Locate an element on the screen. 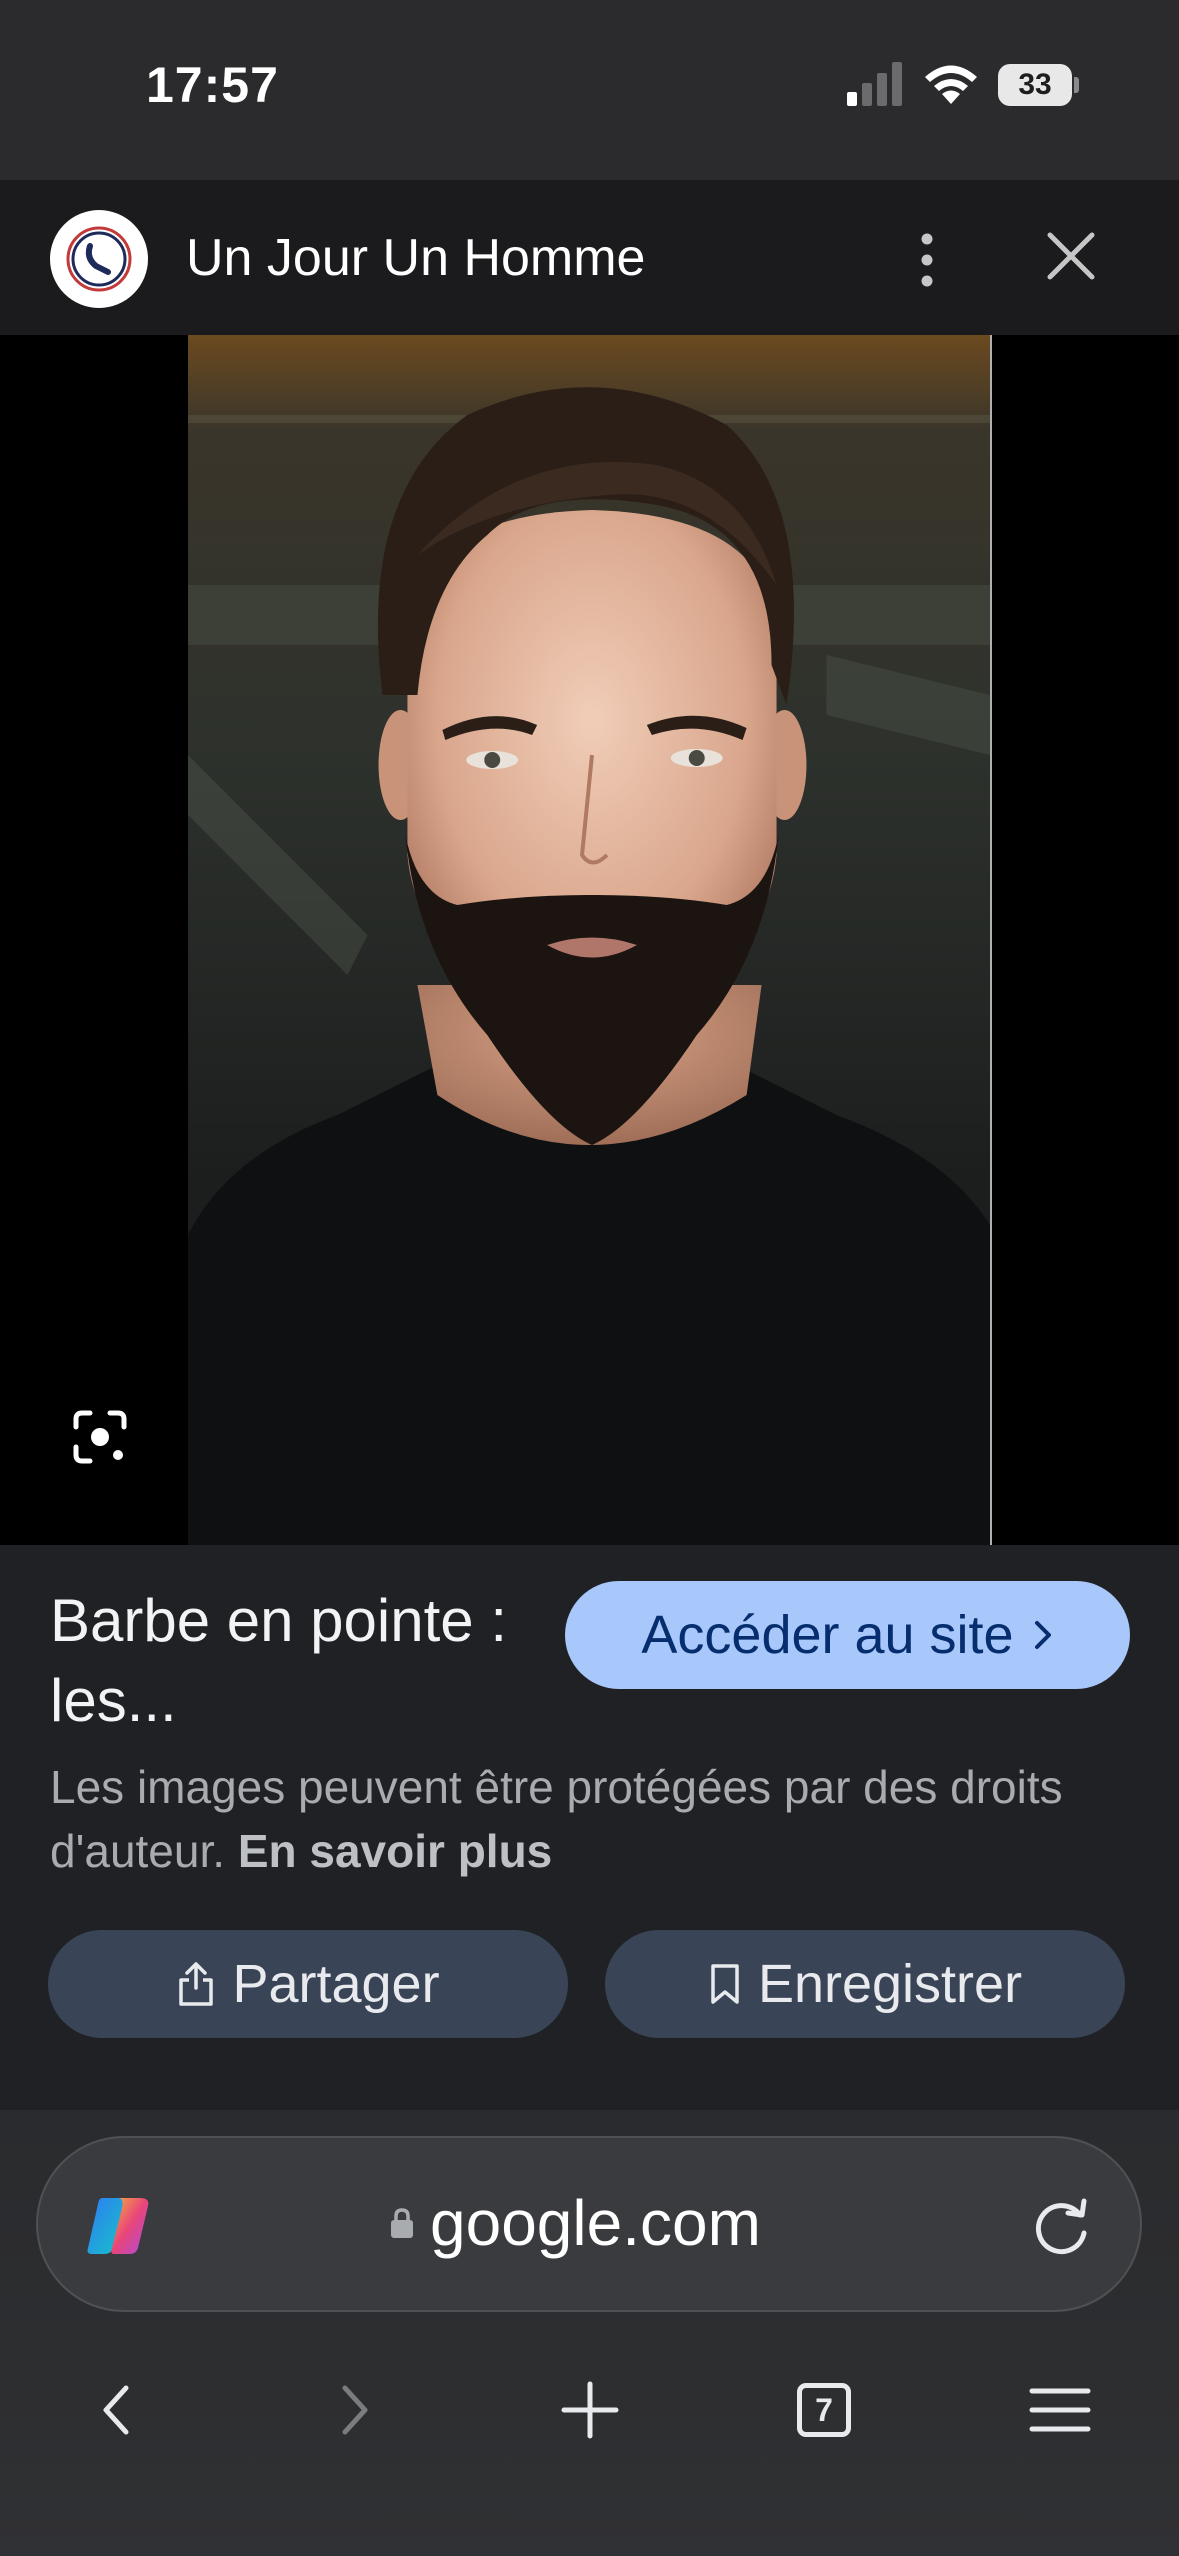 This screenshot has height=2556, width=1179. battery-level: 33 is located at coordinates (1035, 85).